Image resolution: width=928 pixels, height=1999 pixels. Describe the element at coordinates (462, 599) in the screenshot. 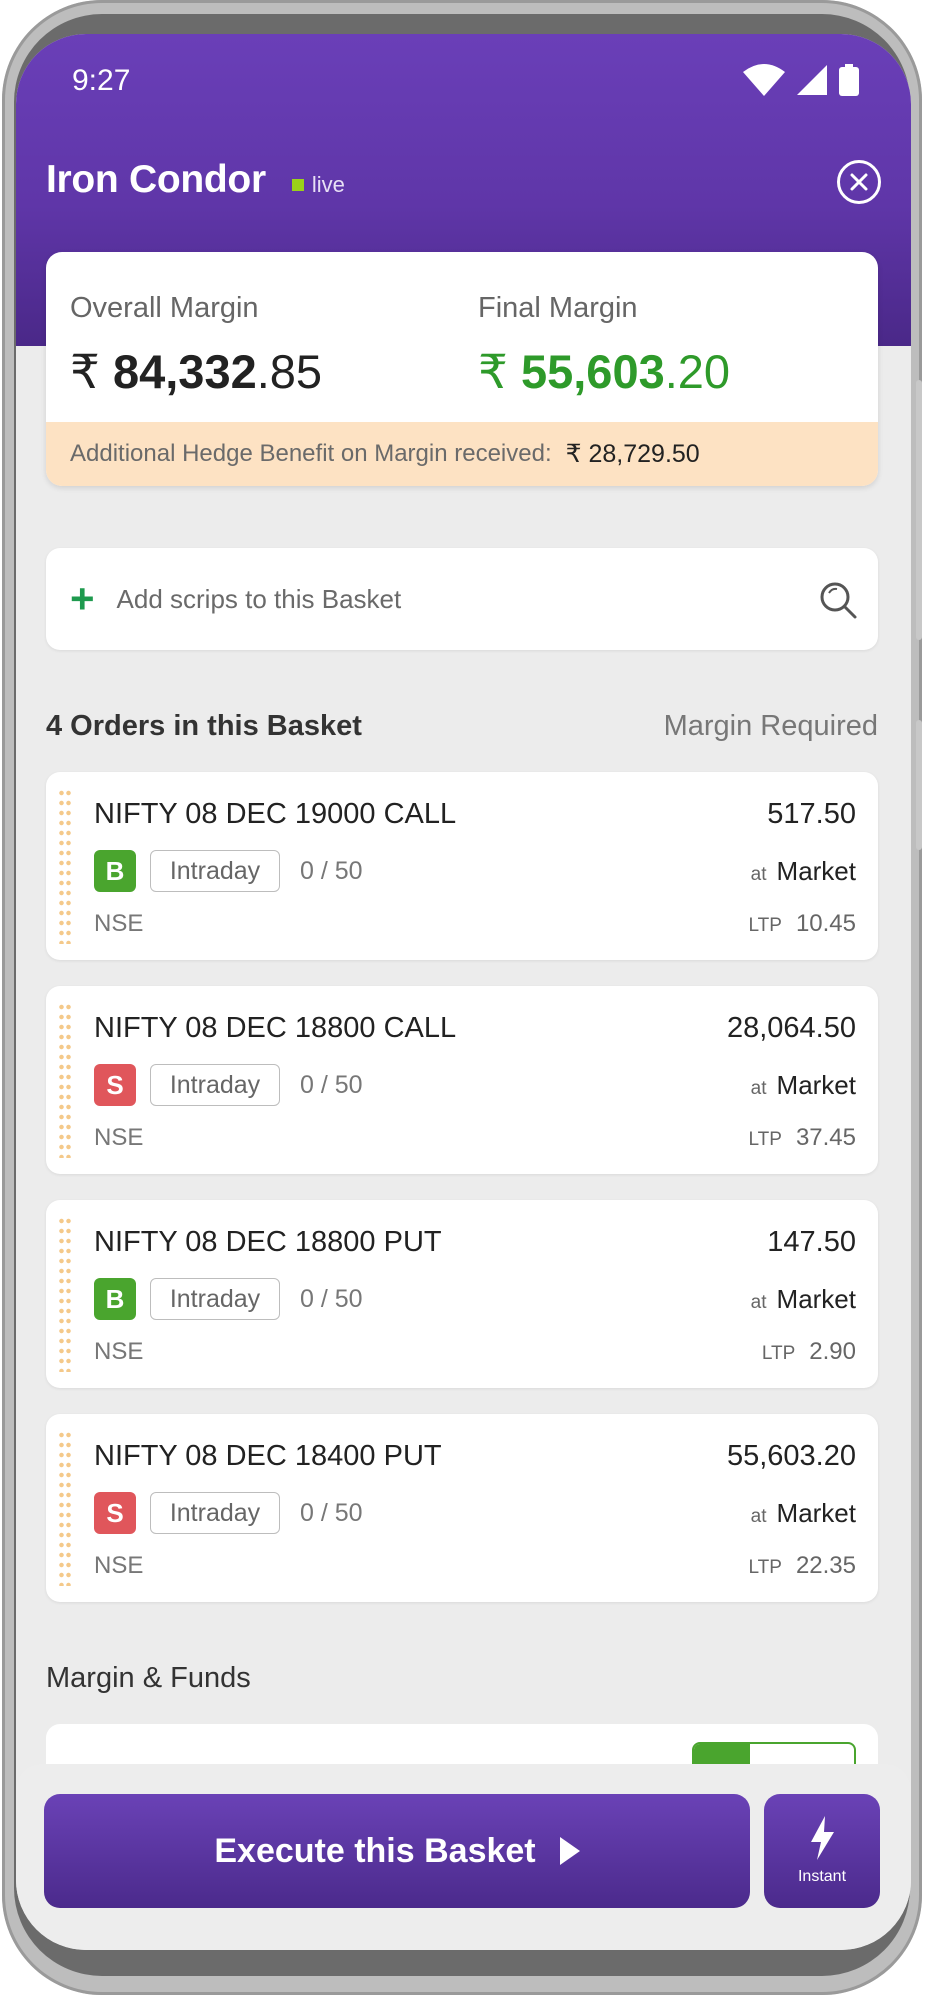

I see `add-scrips-search: + Add scrips to this Basket` at that location.